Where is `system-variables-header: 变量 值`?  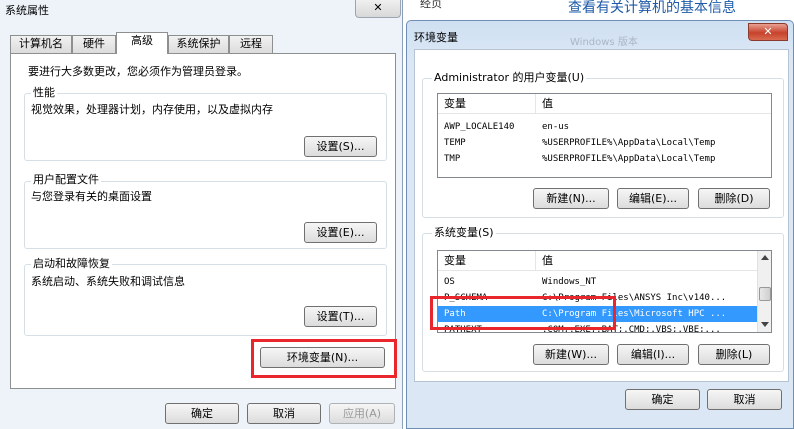
system-variables-header: 变量 值 is located at coordinates (597, 261).